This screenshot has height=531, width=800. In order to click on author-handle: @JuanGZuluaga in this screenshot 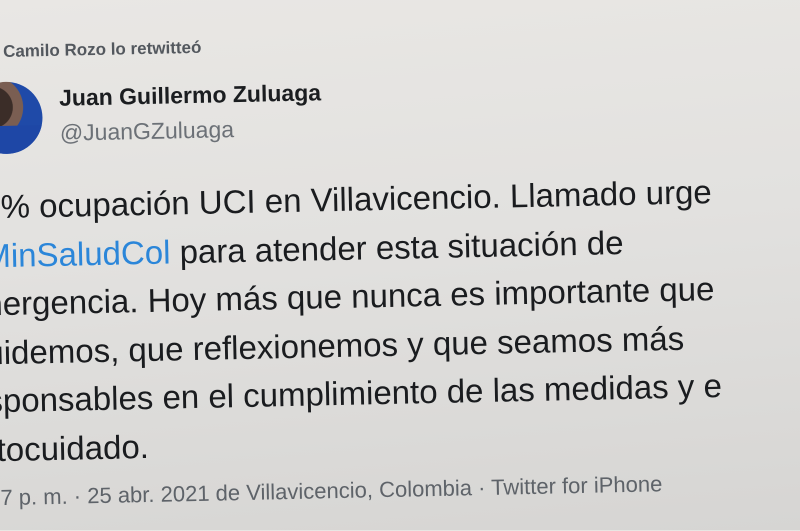, I will do `click(147, 131)`.